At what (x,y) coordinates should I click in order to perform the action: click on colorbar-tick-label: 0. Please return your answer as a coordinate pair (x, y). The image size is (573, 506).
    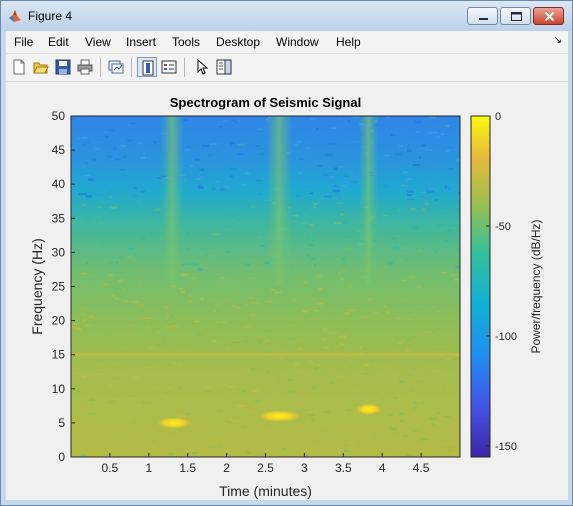
    Looking at the image, I should click on (498, 117).